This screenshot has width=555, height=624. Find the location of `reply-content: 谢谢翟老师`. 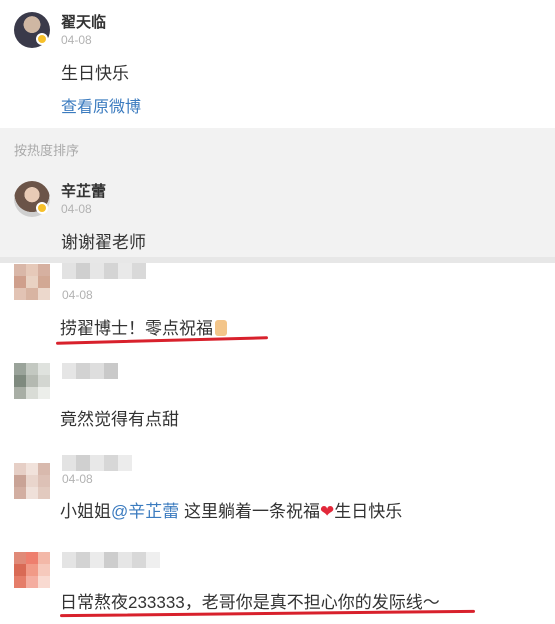

reply-content: 谢谢翟老师 is located at coordinates (103, 242).